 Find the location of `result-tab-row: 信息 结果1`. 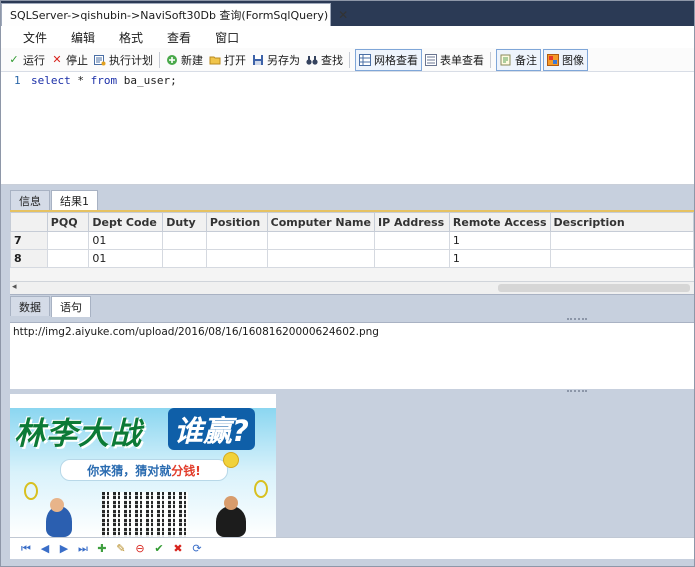

result-tab-row: 信息 结果1 is located at coordinates (50, 200).